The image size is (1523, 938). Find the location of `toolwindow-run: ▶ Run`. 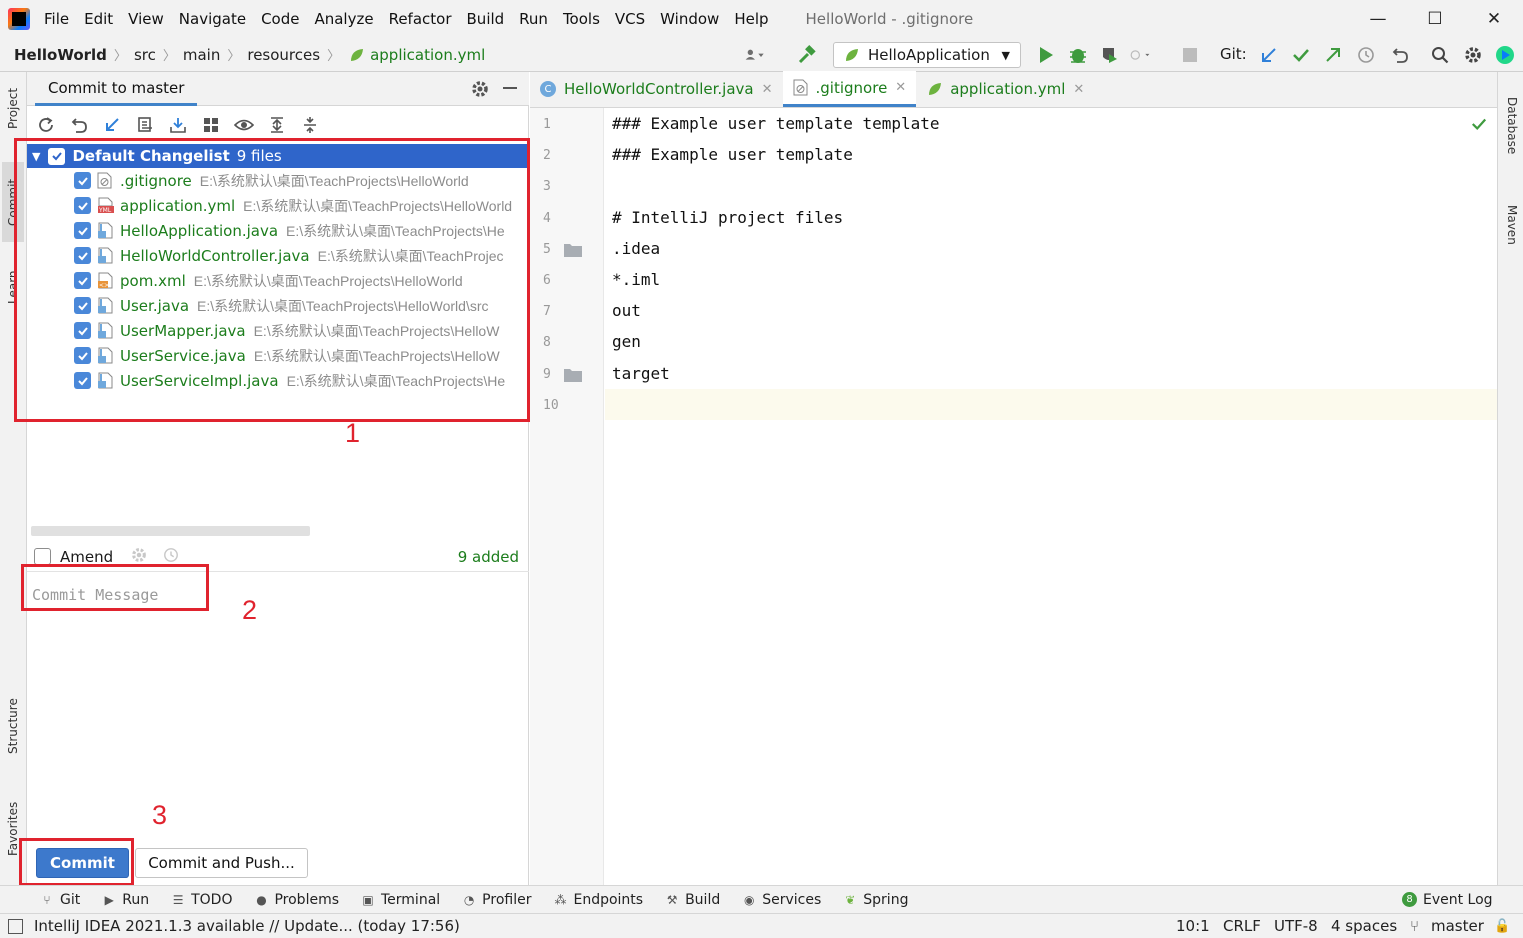

toolwindow-run: ▶ Run is located at coordinates (125, 900).